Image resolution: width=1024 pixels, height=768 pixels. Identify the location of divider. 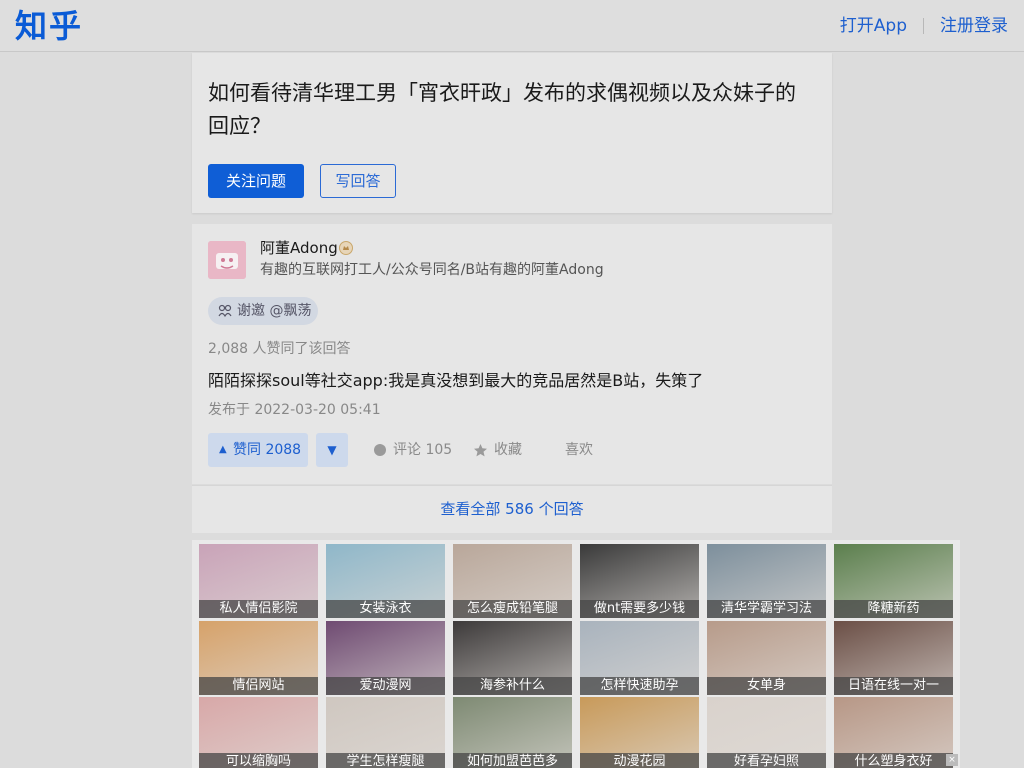
(923, 26).